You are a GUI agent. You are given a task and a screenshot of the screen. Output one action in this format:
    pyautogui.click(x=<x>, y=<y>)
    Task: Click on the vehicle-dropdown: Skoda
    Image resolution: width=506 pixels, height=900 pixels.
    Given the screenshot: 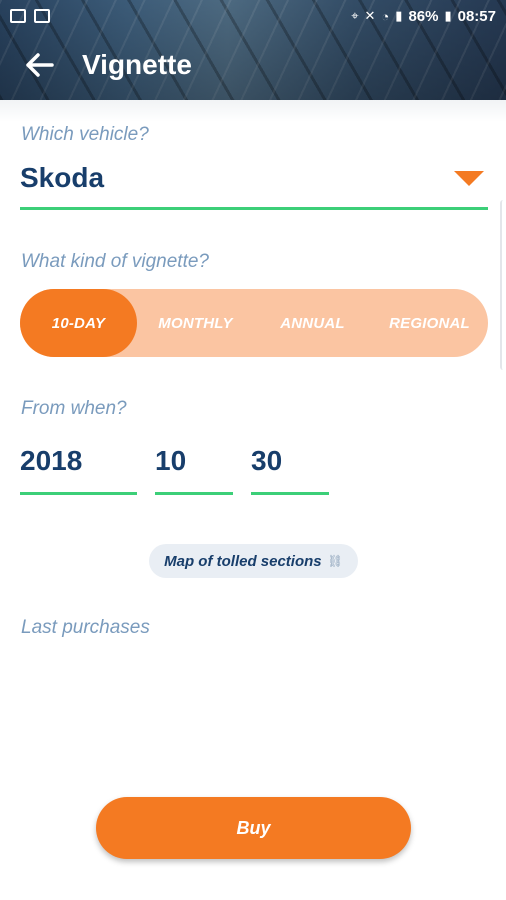 What is the action you would take?
    pyautogui.click(x=254, y=182)
    